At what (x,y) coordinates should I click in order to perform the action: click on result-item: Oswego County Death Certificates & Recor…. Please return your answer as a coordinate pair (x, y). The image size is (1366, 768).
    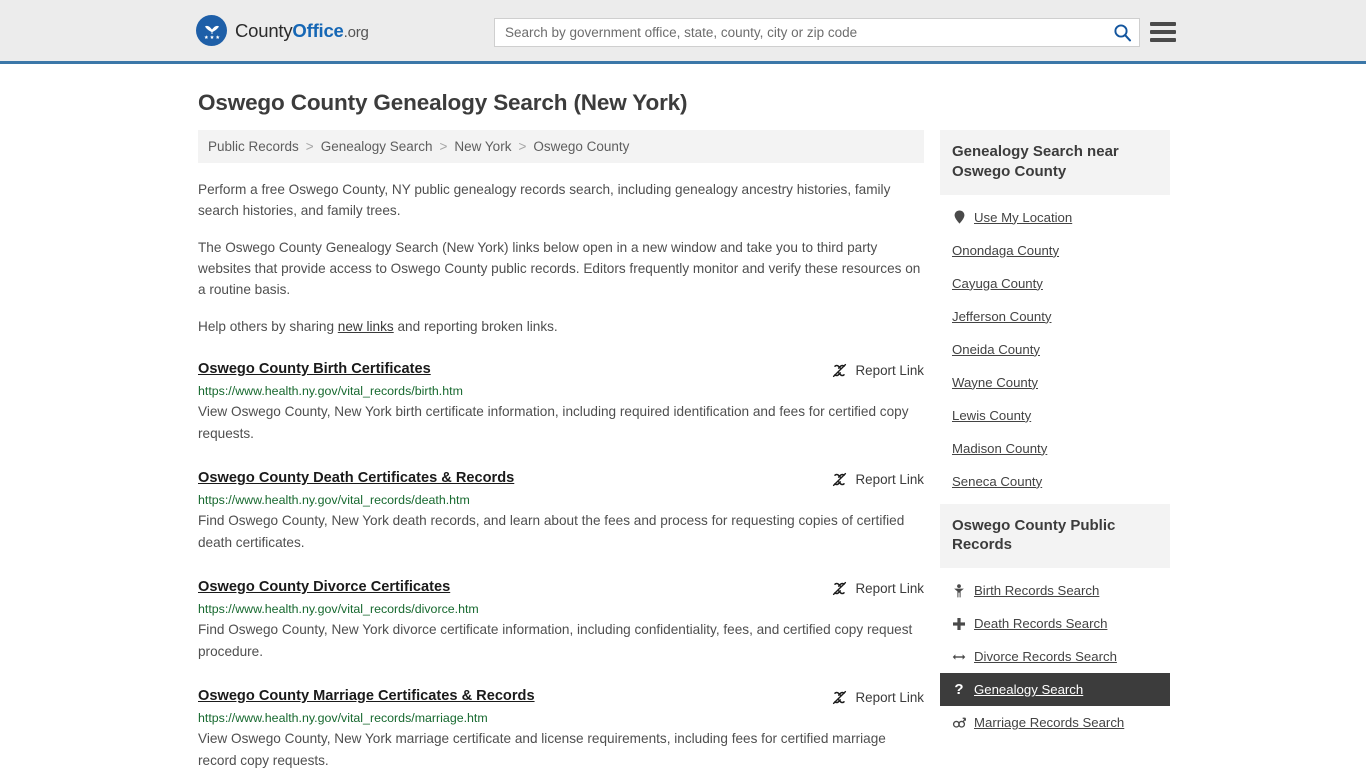
    Looking at the image, I should click on (561, 511).